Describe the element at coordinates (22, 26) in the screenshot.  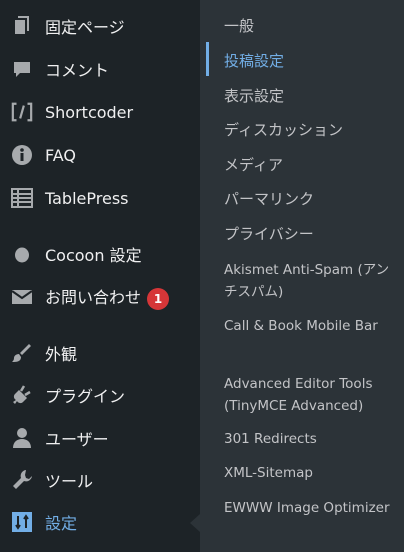
I see `page-icon` at that location.